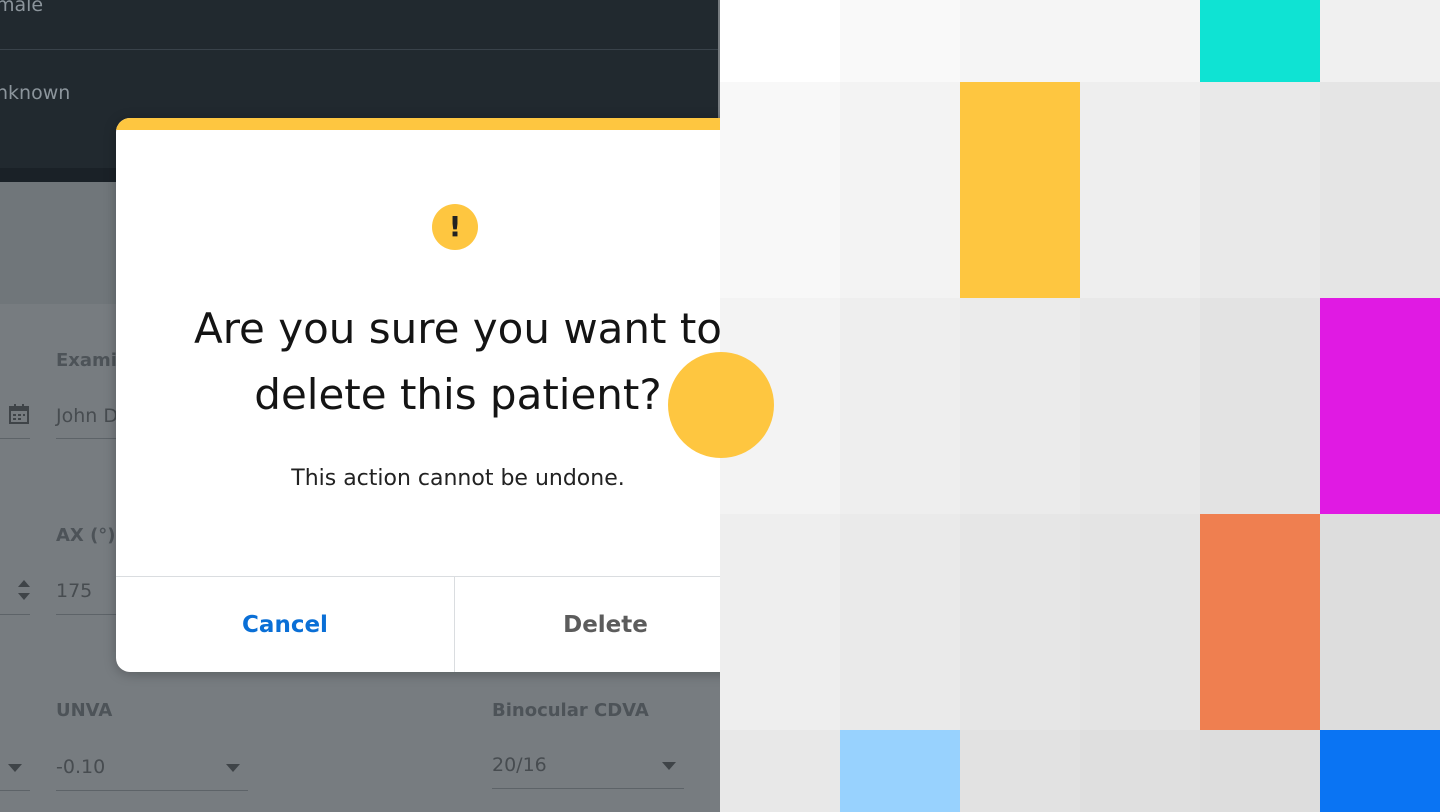 The image size is (1440, 812). Describe the element at coordinates (15, 438) in the screenshot. I see `date-field-underline` at that location.